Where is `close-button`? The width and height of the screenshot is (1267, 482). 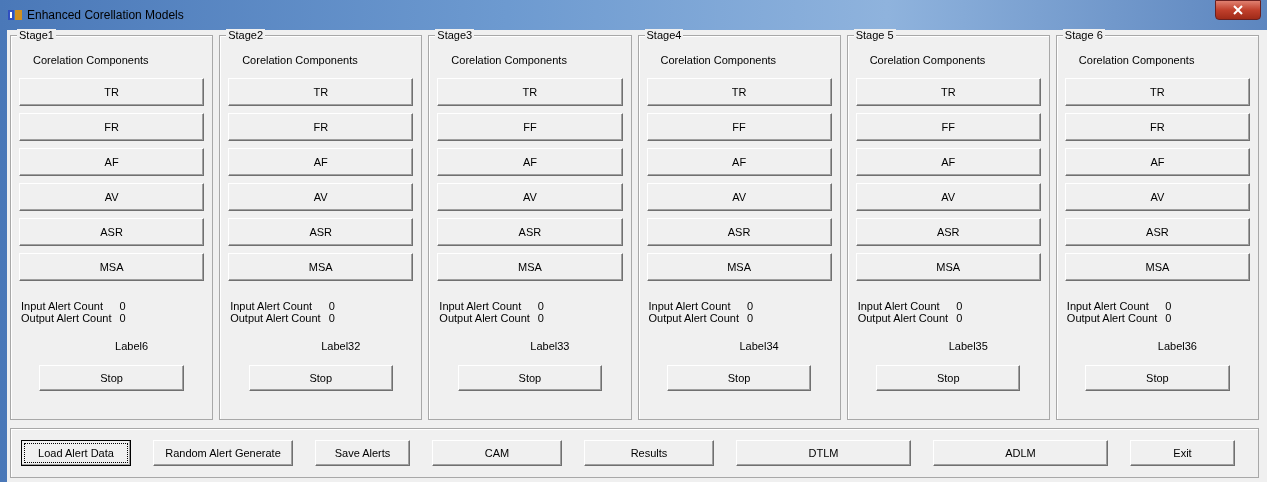
close-button is located at coordinates (1238, 10).